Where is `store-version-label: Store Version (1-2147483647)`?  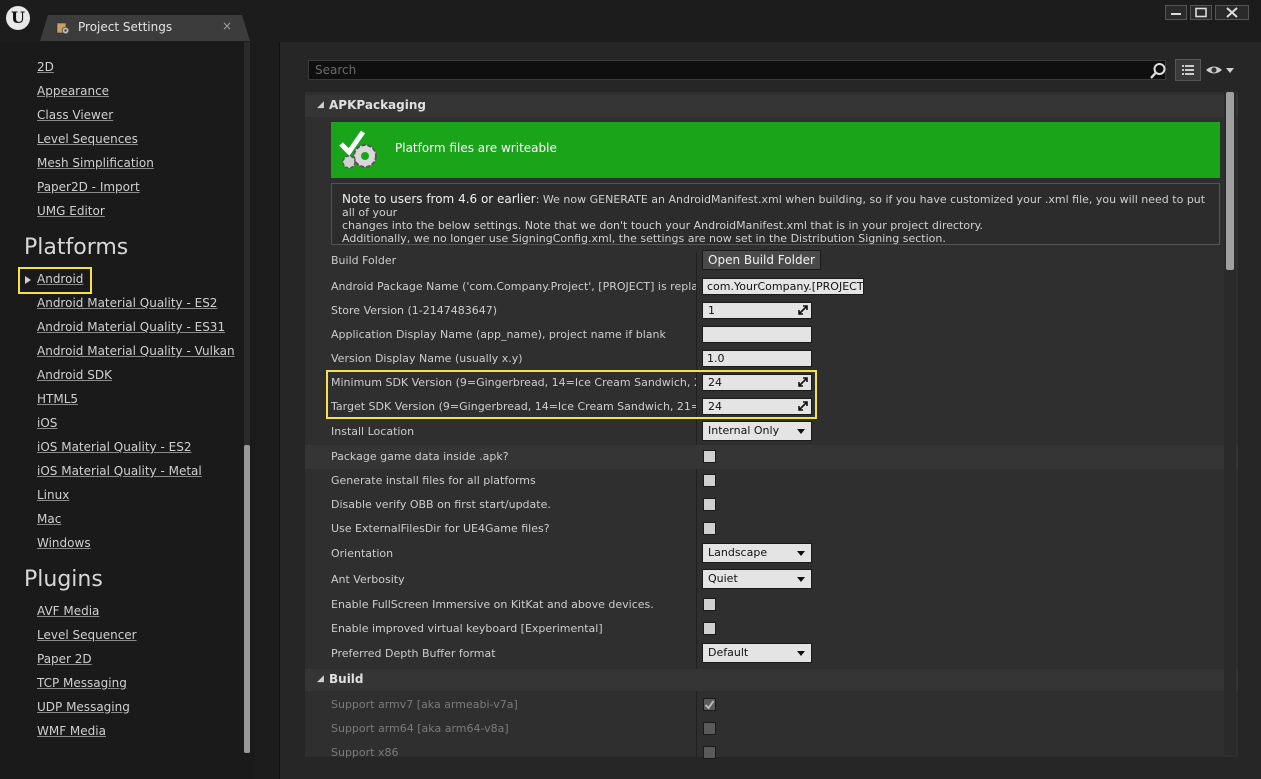 store-version-label: Store Version (1-2147483647) is located at coordinates (513, 310).